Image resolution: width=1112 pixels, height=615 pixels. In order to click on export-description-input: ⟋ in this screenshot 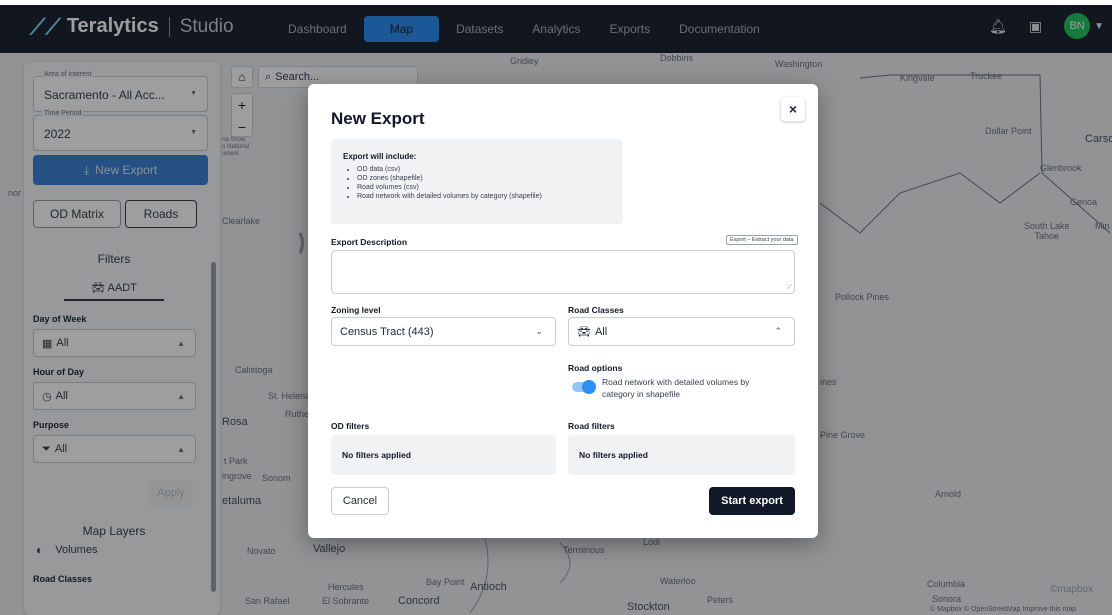, I will do `click(563, 272)`.